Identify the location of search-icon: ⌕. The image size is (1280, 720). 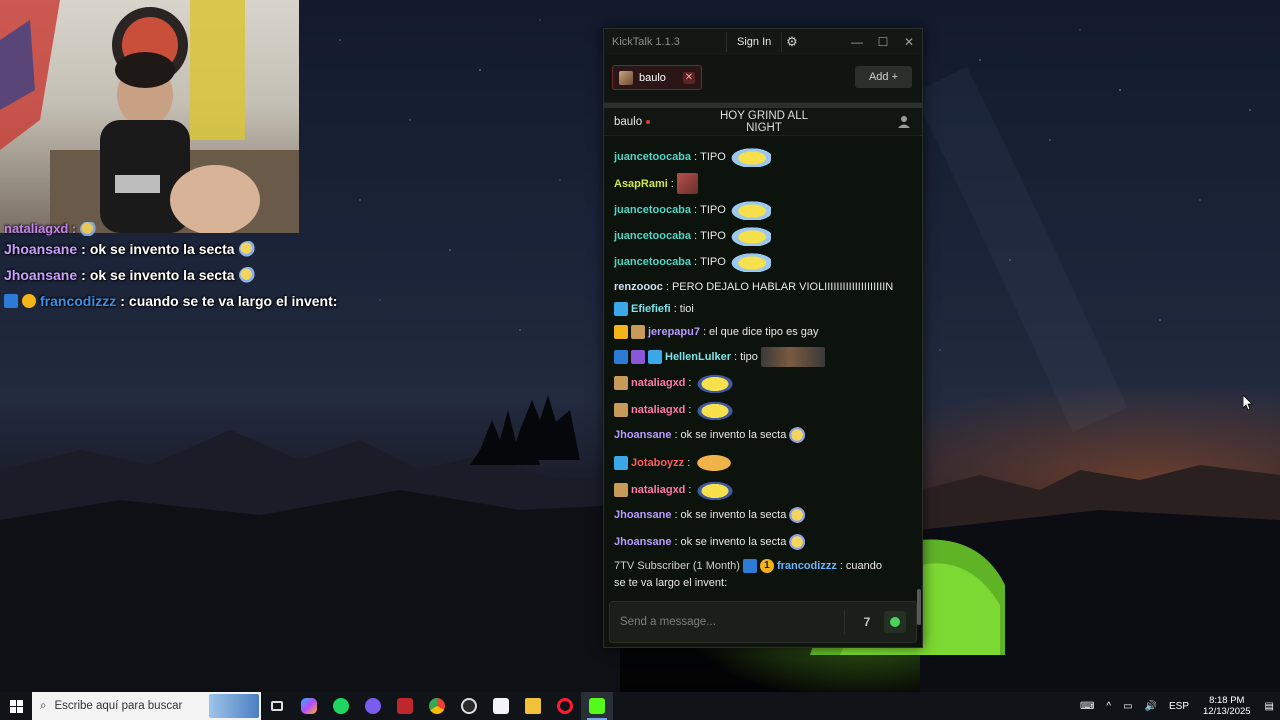
(43, 705).